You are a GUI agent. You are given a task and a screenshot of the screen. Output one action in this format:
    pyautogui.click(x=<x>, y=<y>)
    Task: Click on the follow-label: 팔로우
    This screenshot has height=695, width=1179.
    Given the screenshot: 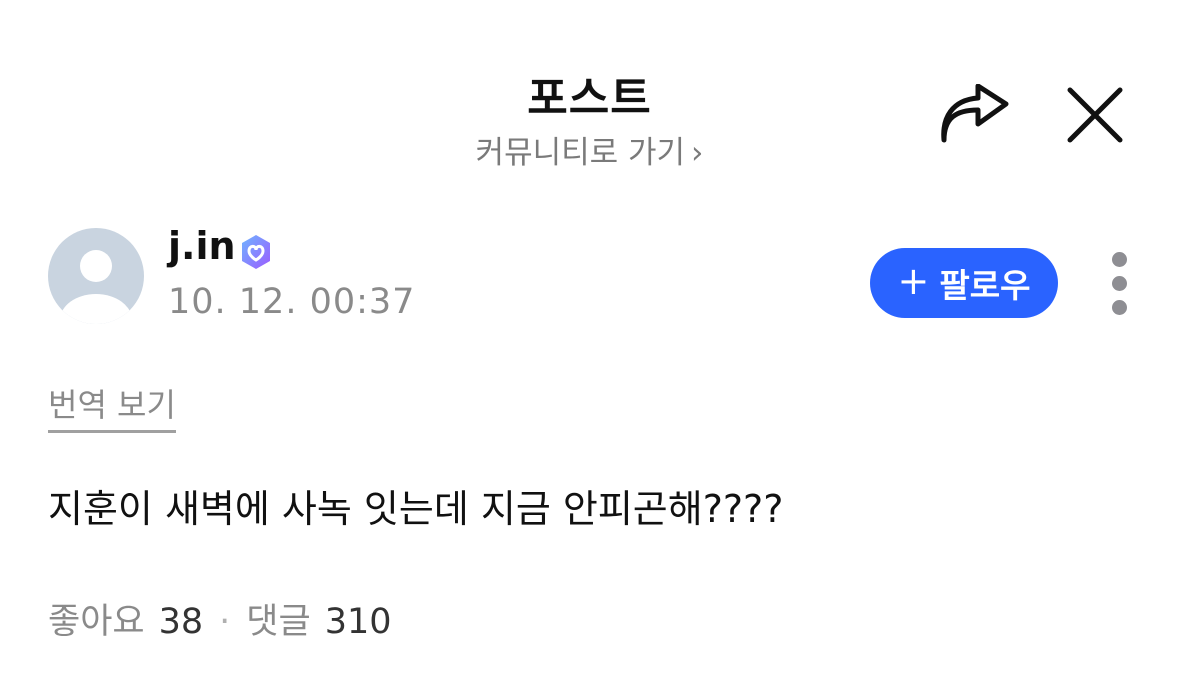 What is the action you would take?
    pyautogui.click(x=985, y=285)
    